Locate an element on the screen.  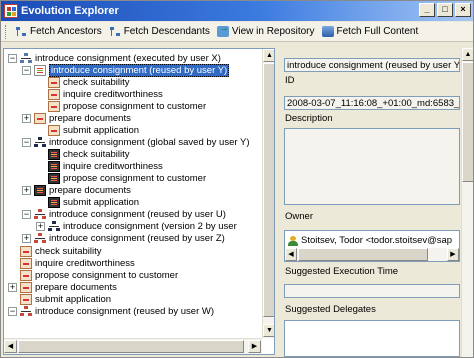
owner-list: Stoitsev, Todor <todor.stoitsev@sap ◀ ▶ is located at coordinates (372, 246).